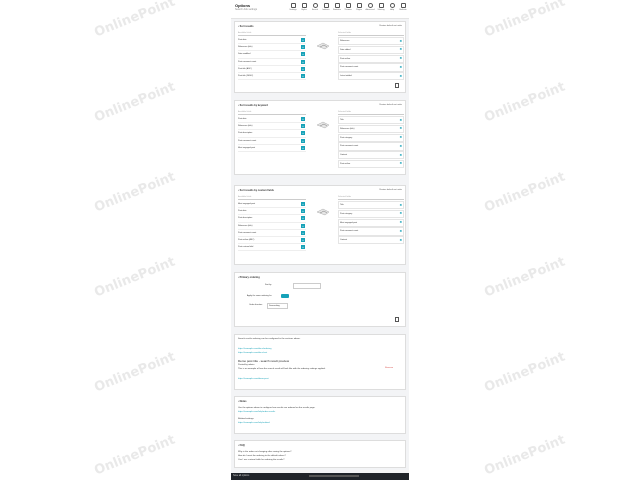  Describe the element at coordinates (392, 10) in the screenshot. I see `toolbar-label: Help` at that location.